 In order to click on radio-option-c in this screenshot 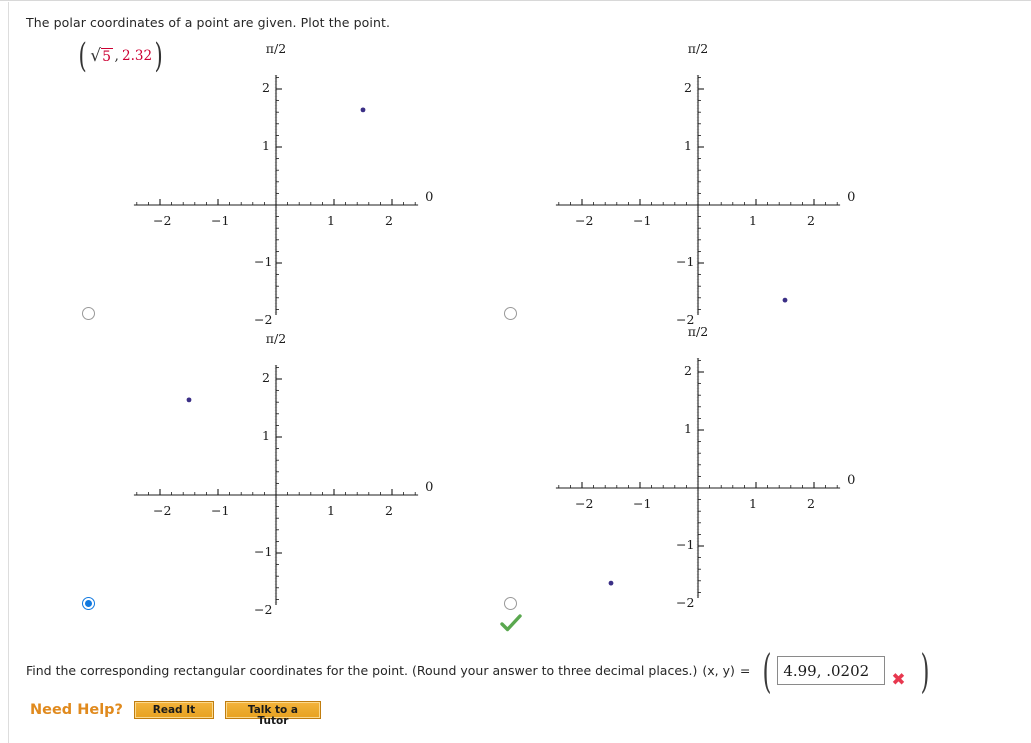, I will do `click(88, 603)`.